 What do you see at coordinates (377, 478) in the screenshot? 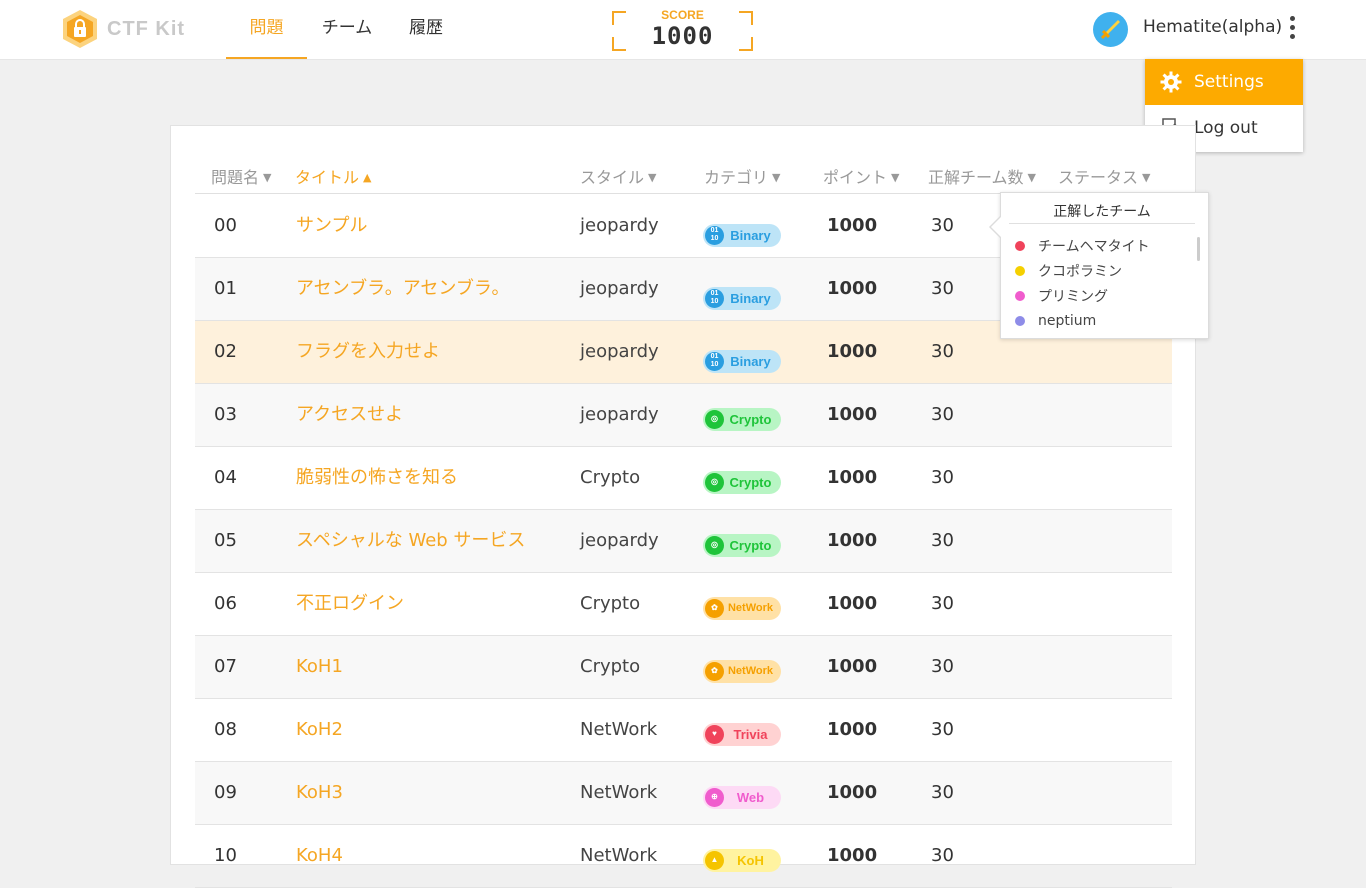
I see `problem-title-link: 脆弱性の怖さを知る` at bounding box center [377, 478].